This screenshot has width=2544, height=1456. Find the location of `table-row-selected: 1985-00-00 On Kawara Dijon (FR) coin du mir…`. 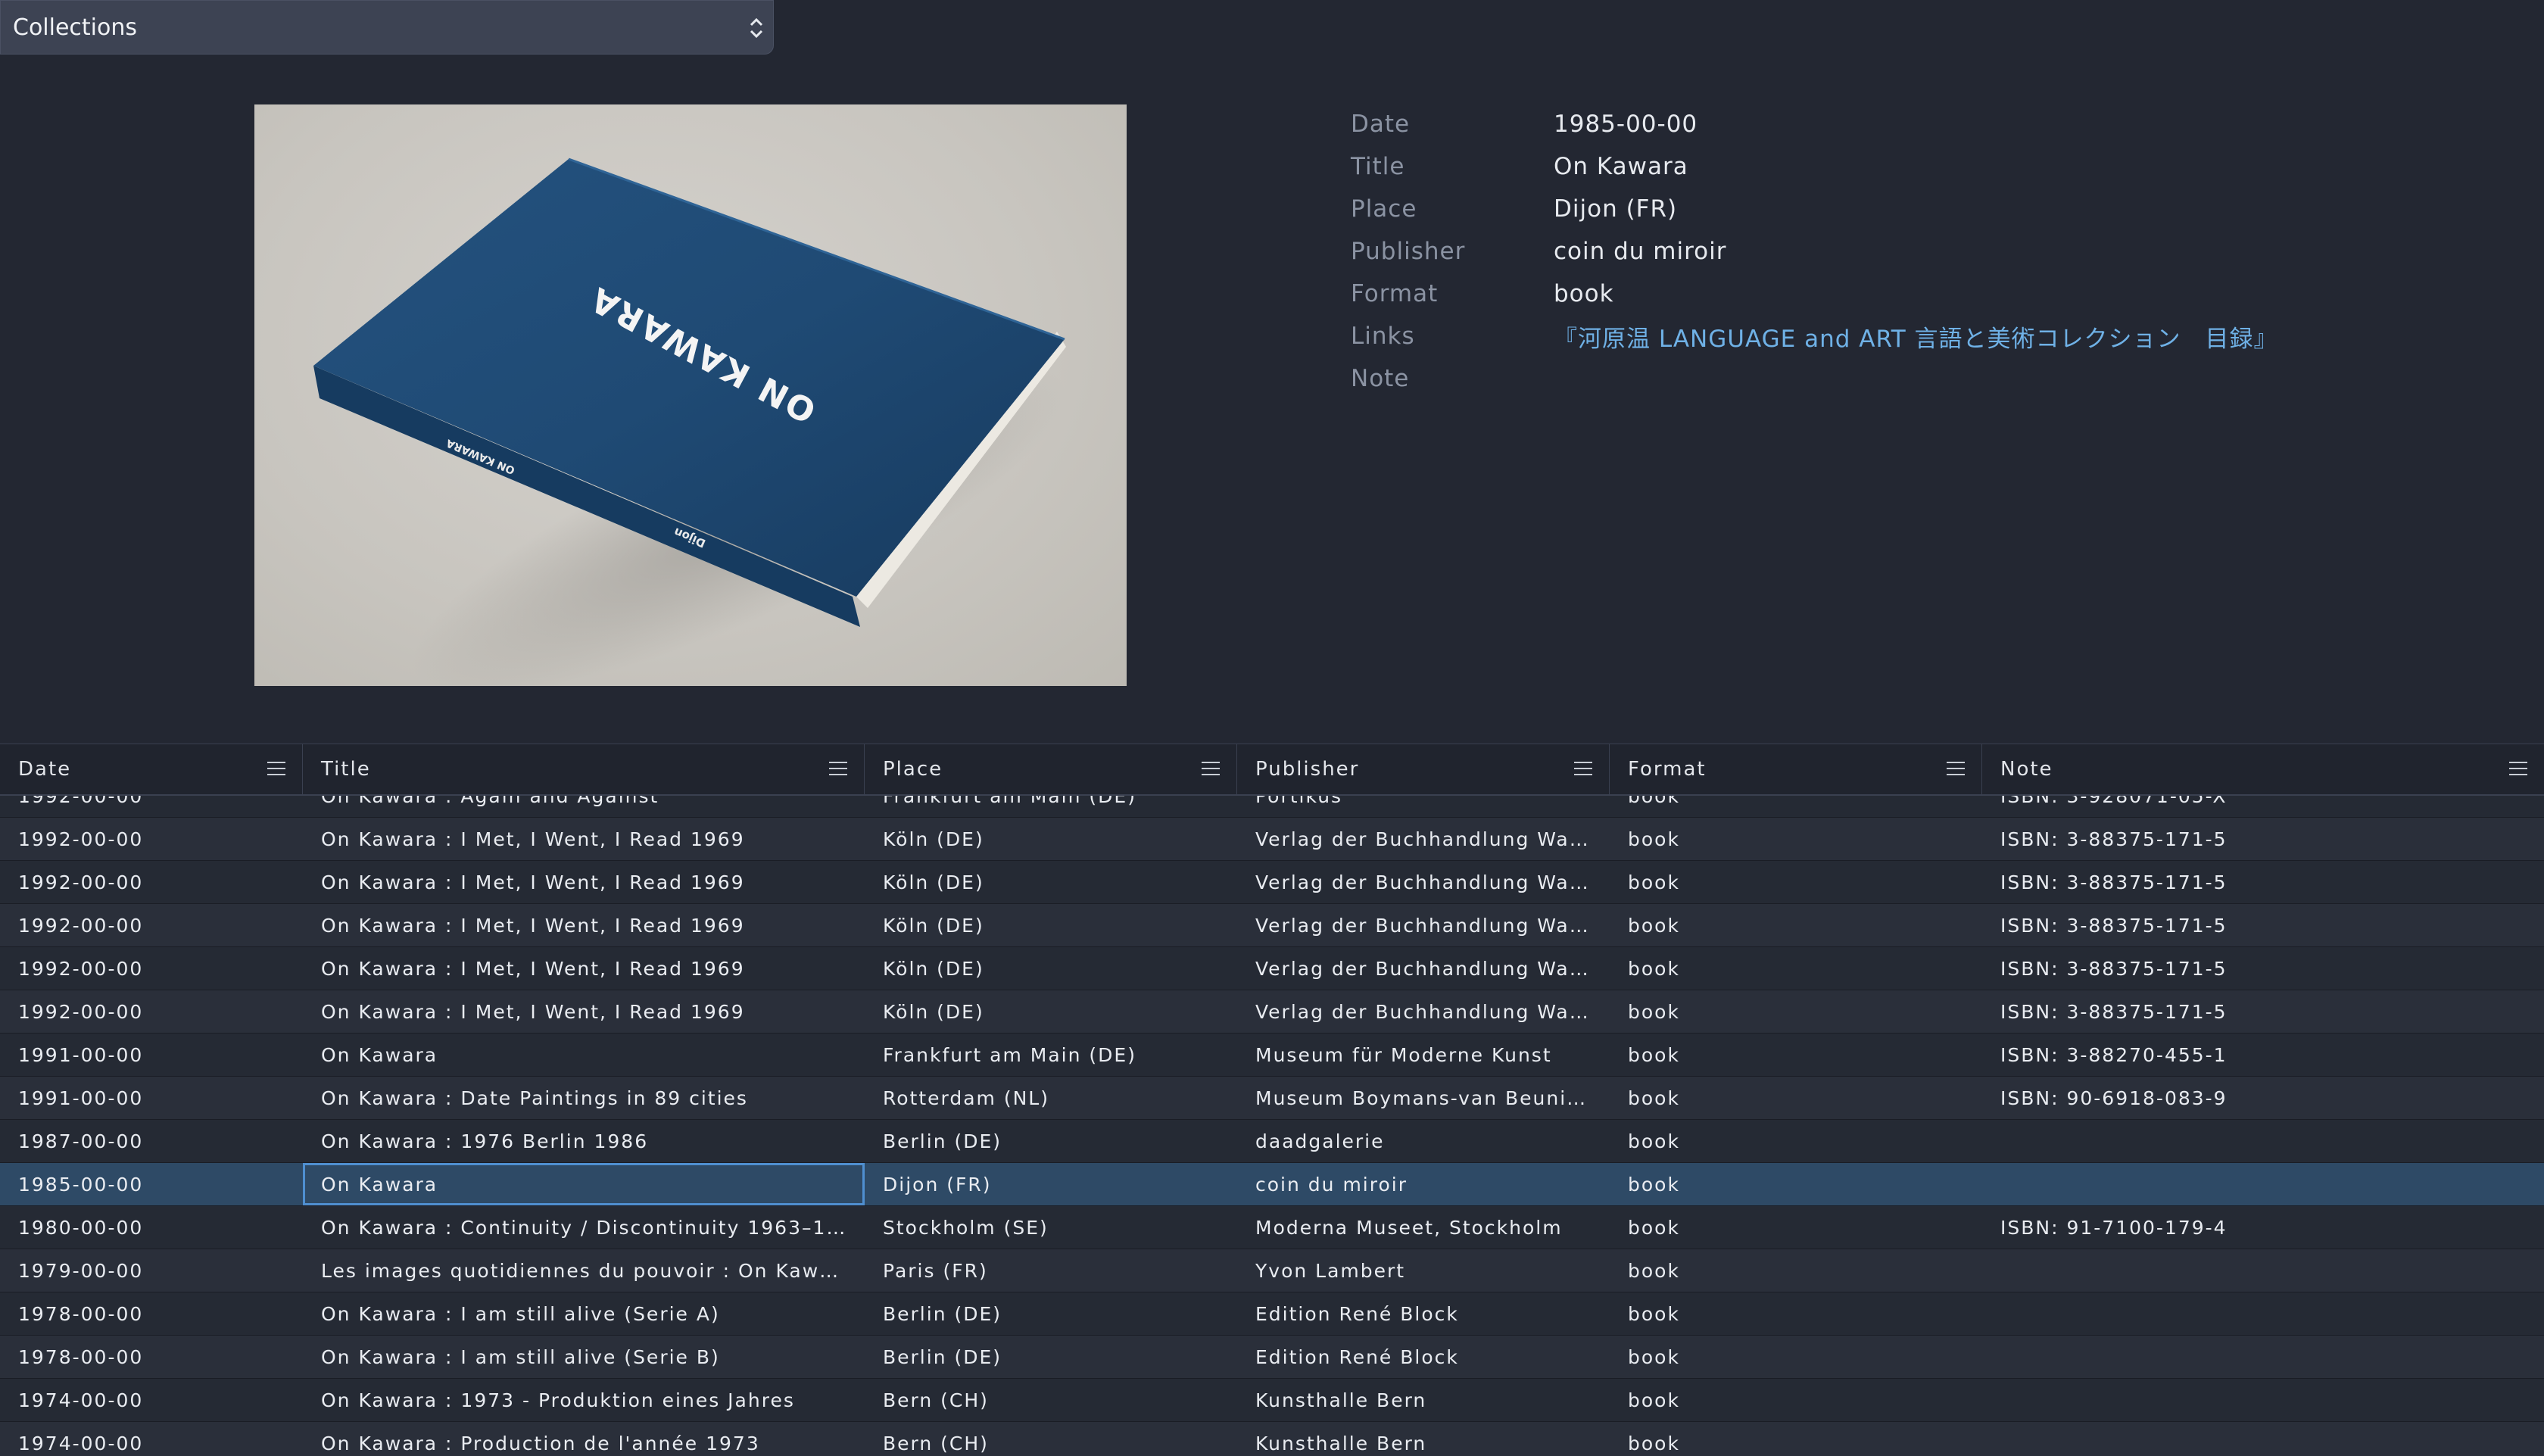

table-row-selected: 1985-00-00 On Kawara Dijon (FR) coin du mir… is located at coordinates (1272, 1184).